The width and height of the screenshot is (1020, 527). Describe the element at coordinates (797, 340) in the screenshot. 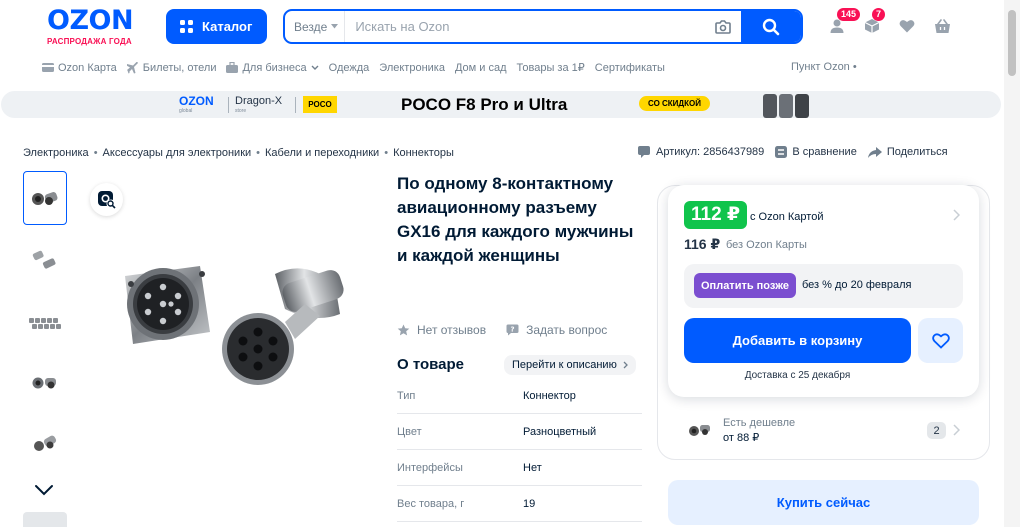

I see `add-to-cart-button: Добавить в корзину` at that location.